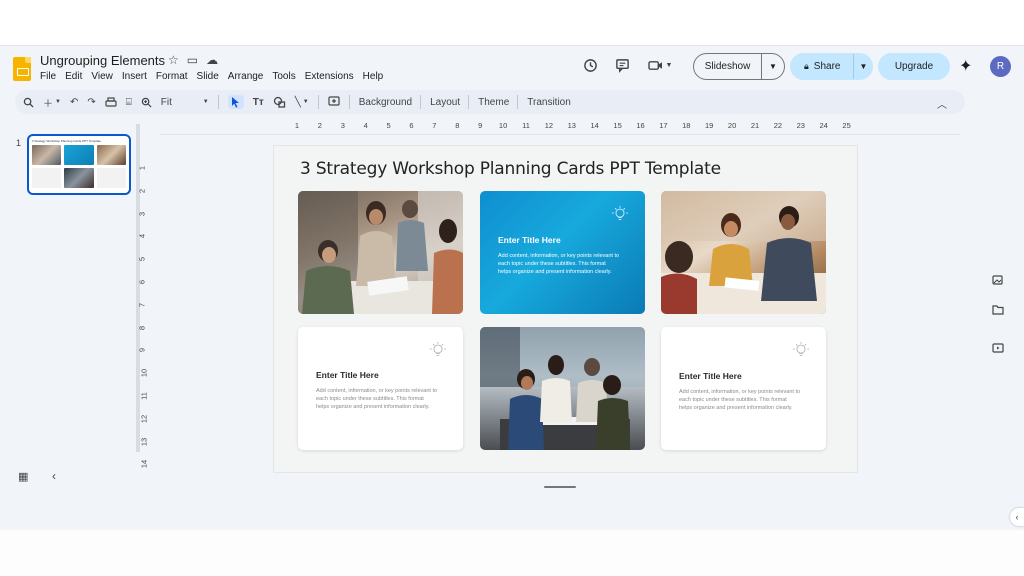 This screenshot has width=1024, height=576. Describe the element at coordinates (778, 125) in the screenshot. I see `ruler-tick-label: 22` at that location.